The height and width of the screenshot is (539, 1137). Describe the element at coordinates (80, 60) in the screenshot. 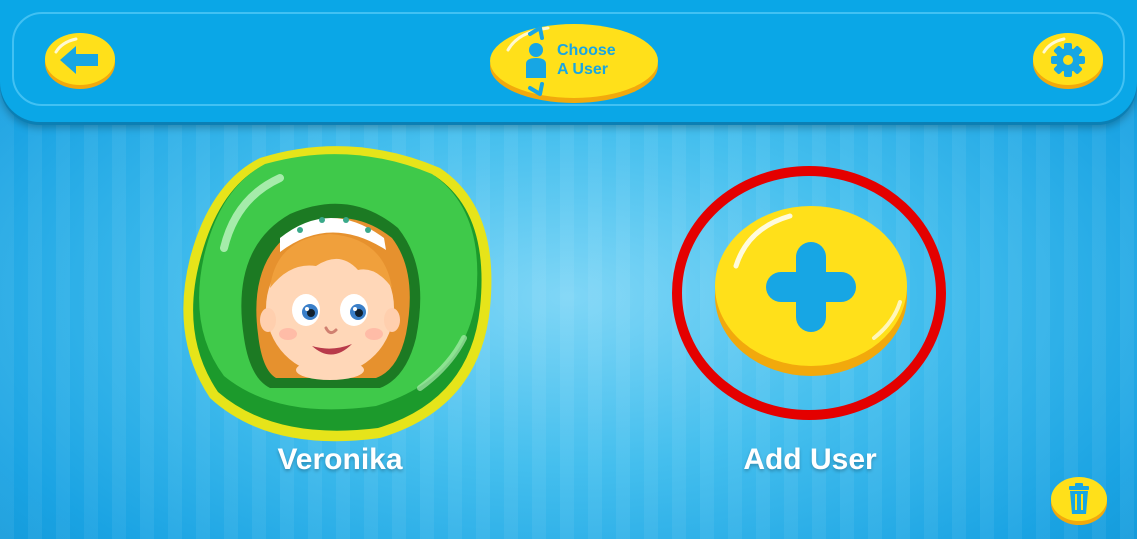

I see `back-button` at that location.